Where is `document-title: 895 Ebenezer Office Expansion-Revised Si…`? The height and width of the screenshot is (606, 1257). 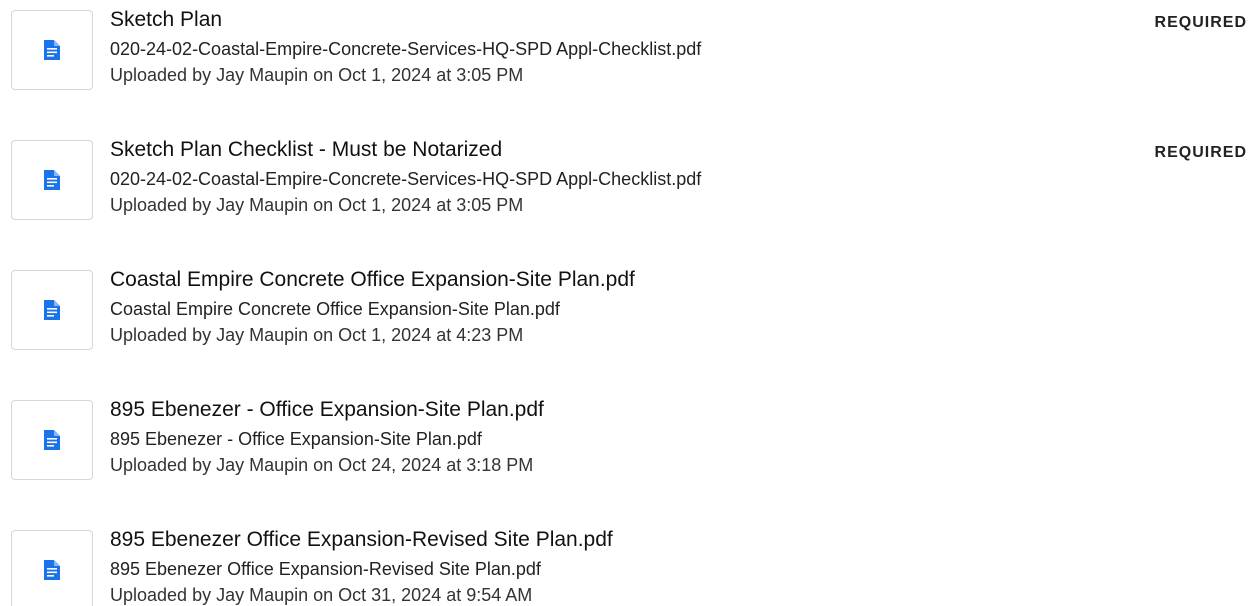 document-title: 895 Ebenezer Office Expansion-Revised Si… is located at coordinates (361, 540).